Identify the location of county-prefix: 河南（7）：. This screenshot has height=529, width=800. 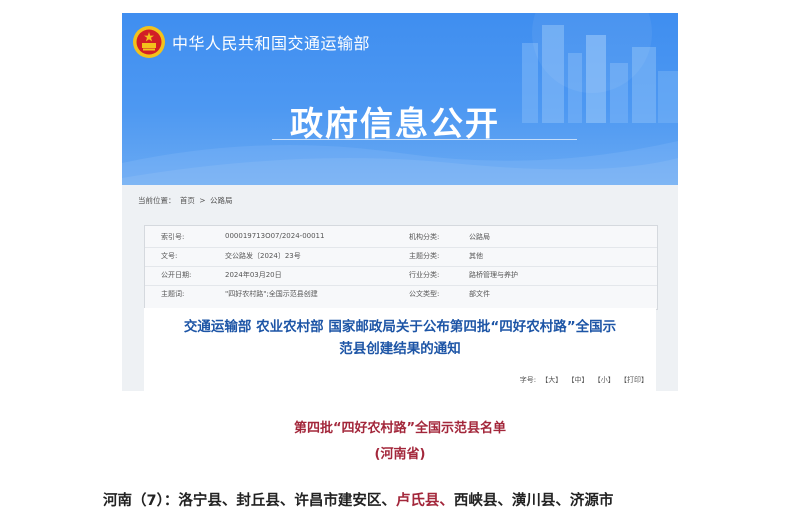
(141, 501).